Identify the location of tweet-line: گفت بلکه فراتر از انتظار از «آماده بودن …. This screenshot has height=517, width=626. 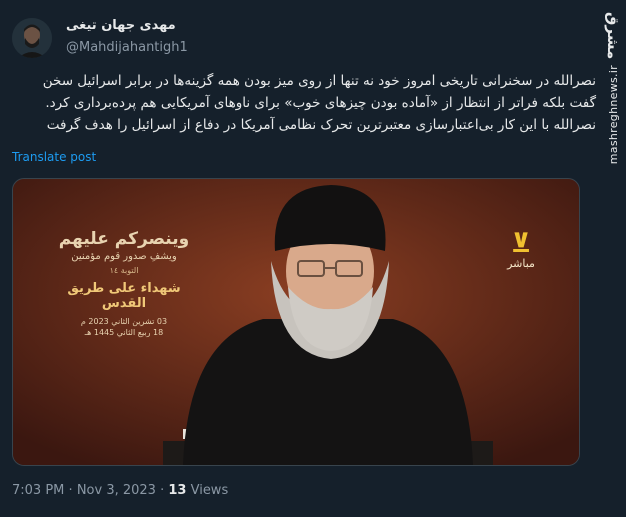
(320, 103).